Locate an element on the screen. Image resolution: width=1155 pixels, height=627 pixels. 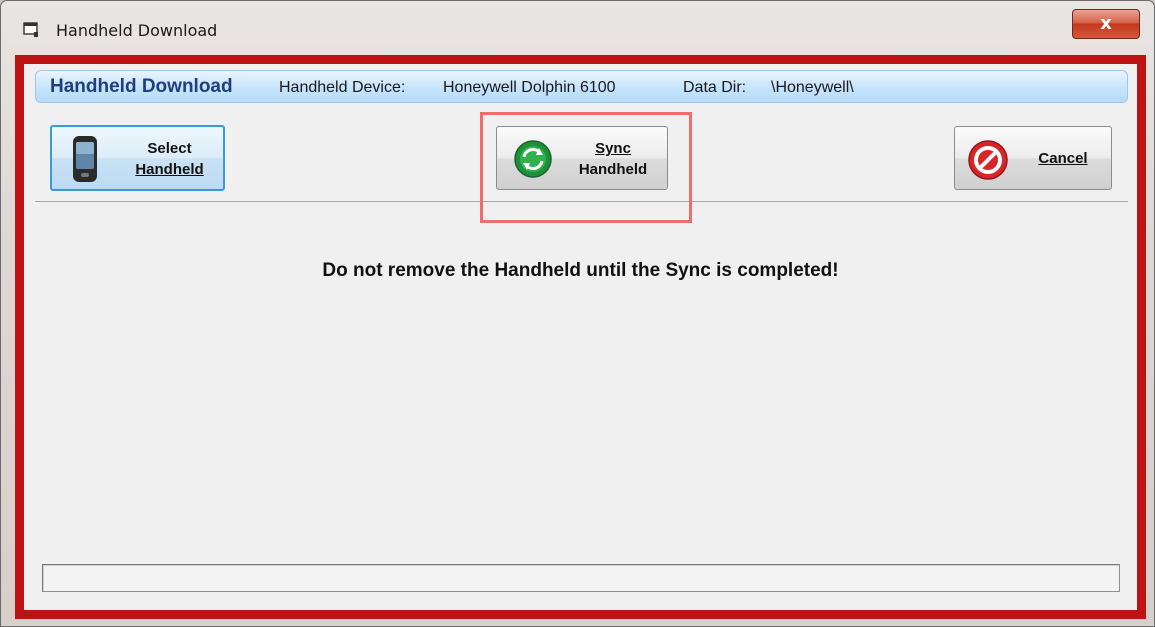
no-entry-icon is located at coordinates (988, 160).